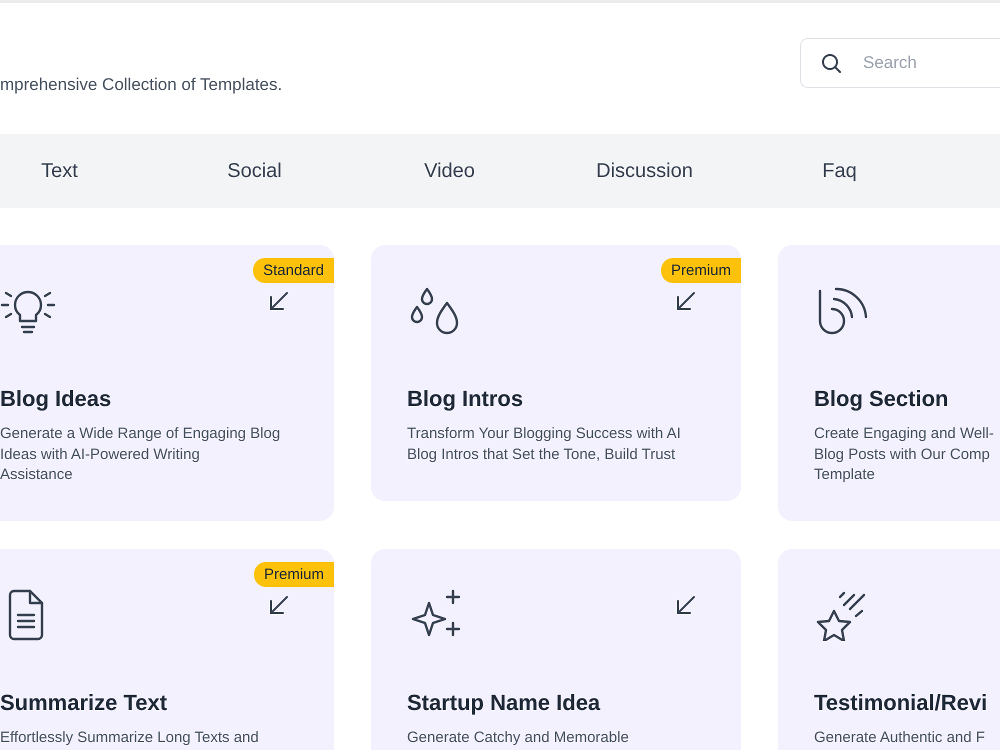 The image size is (1000, 750). What do you see at coordinates (644, 171) in the screenshot?
I see `category-tab: Discussion` at bounding box center [644, 171].